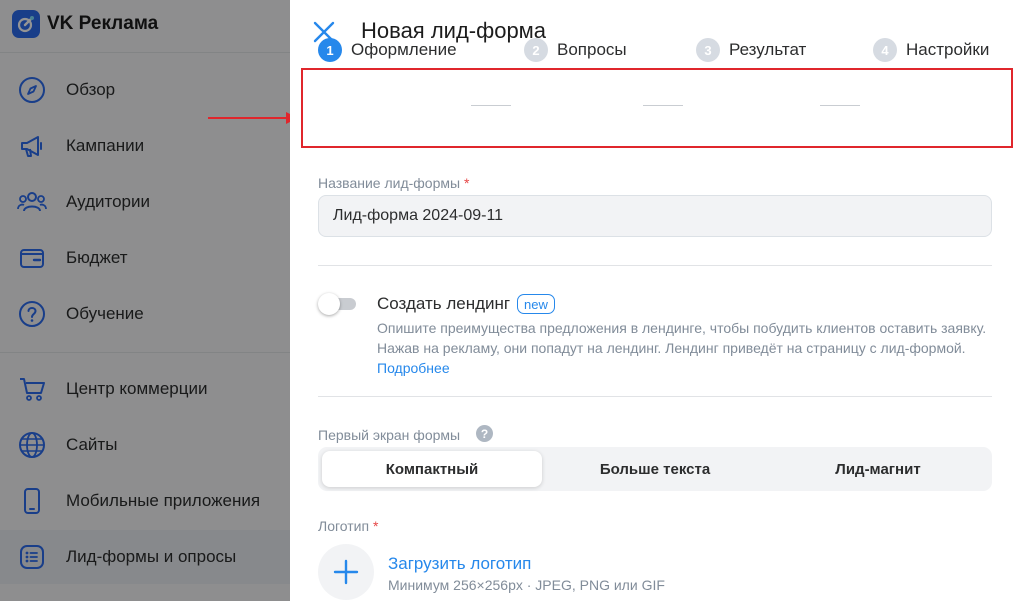  Describe the element at coordinates (708, 50) in the screenshot. I see `step-number: 3` at that location.